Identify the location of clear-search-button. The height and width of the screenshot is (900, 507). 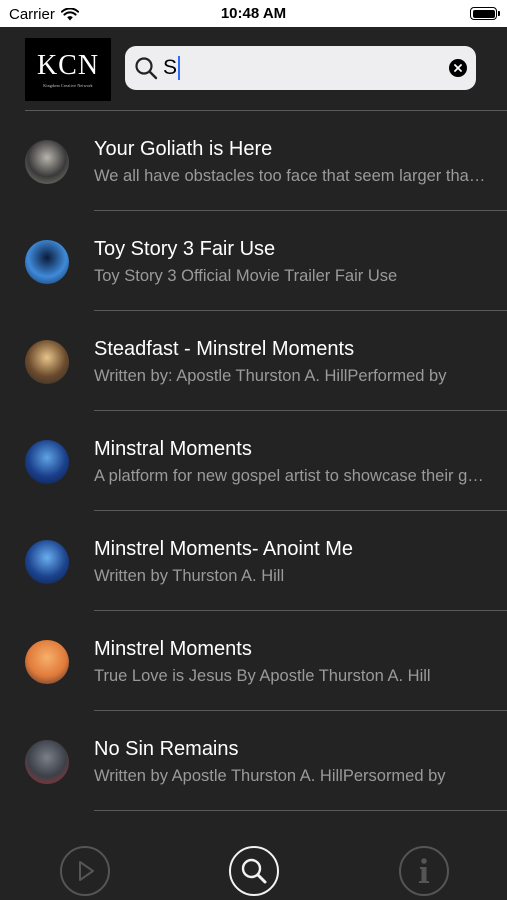
(458, 68).